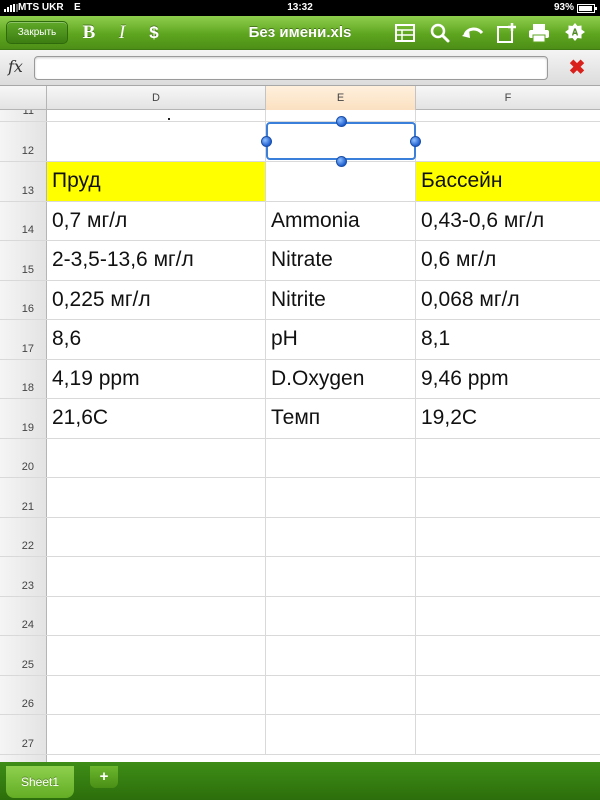 Image resolution: width=600 pixels, height=800 pixels. I want to click on table-row: 14 0,7 мг/л Ammonia 0,43-0,6 мг/л, so click(300, 221).